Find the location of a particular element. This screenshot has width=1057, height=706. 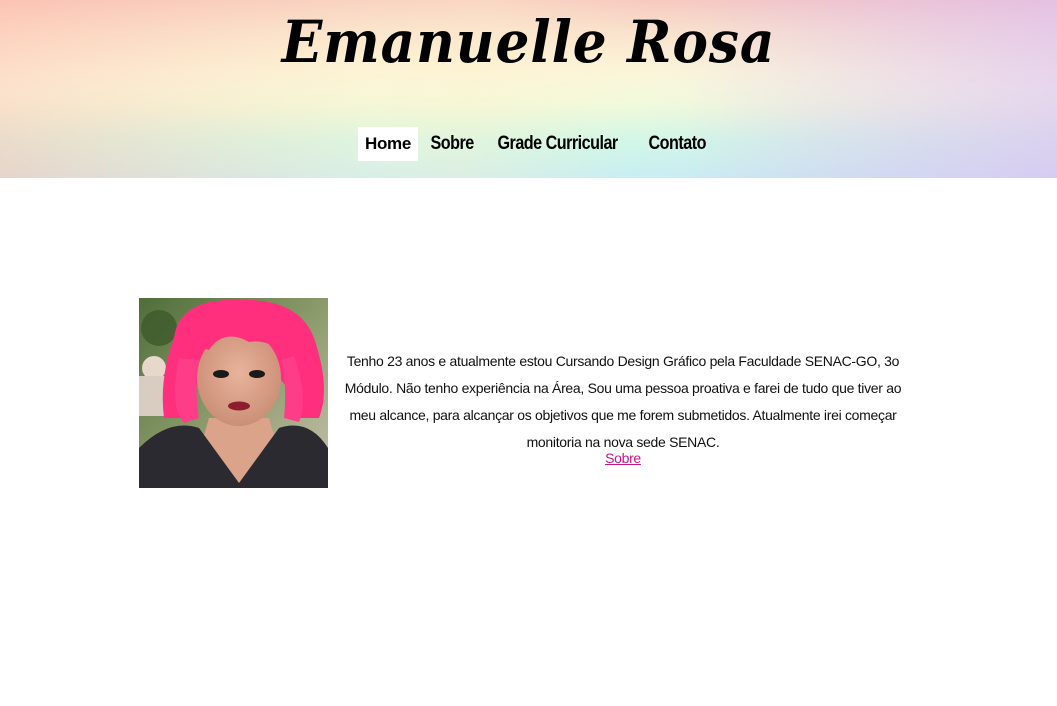

nav-home: Home is located at coordinates (388, 144).